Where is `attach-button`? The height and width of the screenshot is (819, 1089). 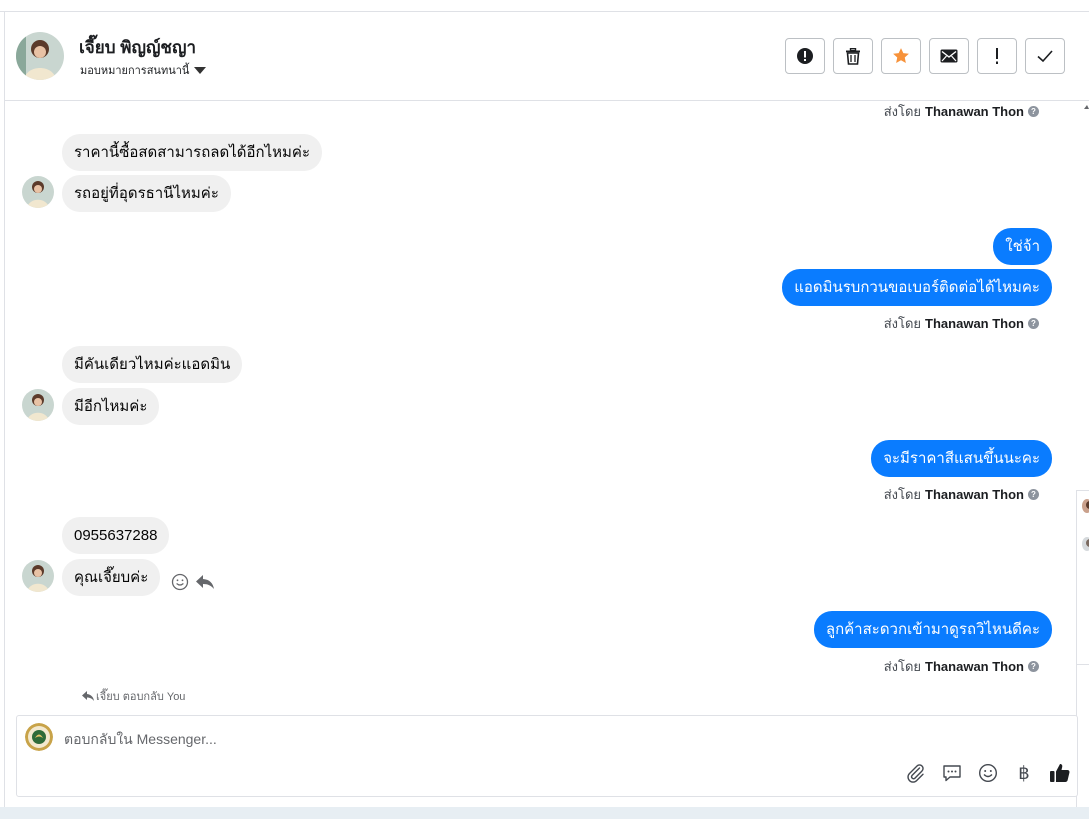
attach-button is located at coordinates (916, 773).